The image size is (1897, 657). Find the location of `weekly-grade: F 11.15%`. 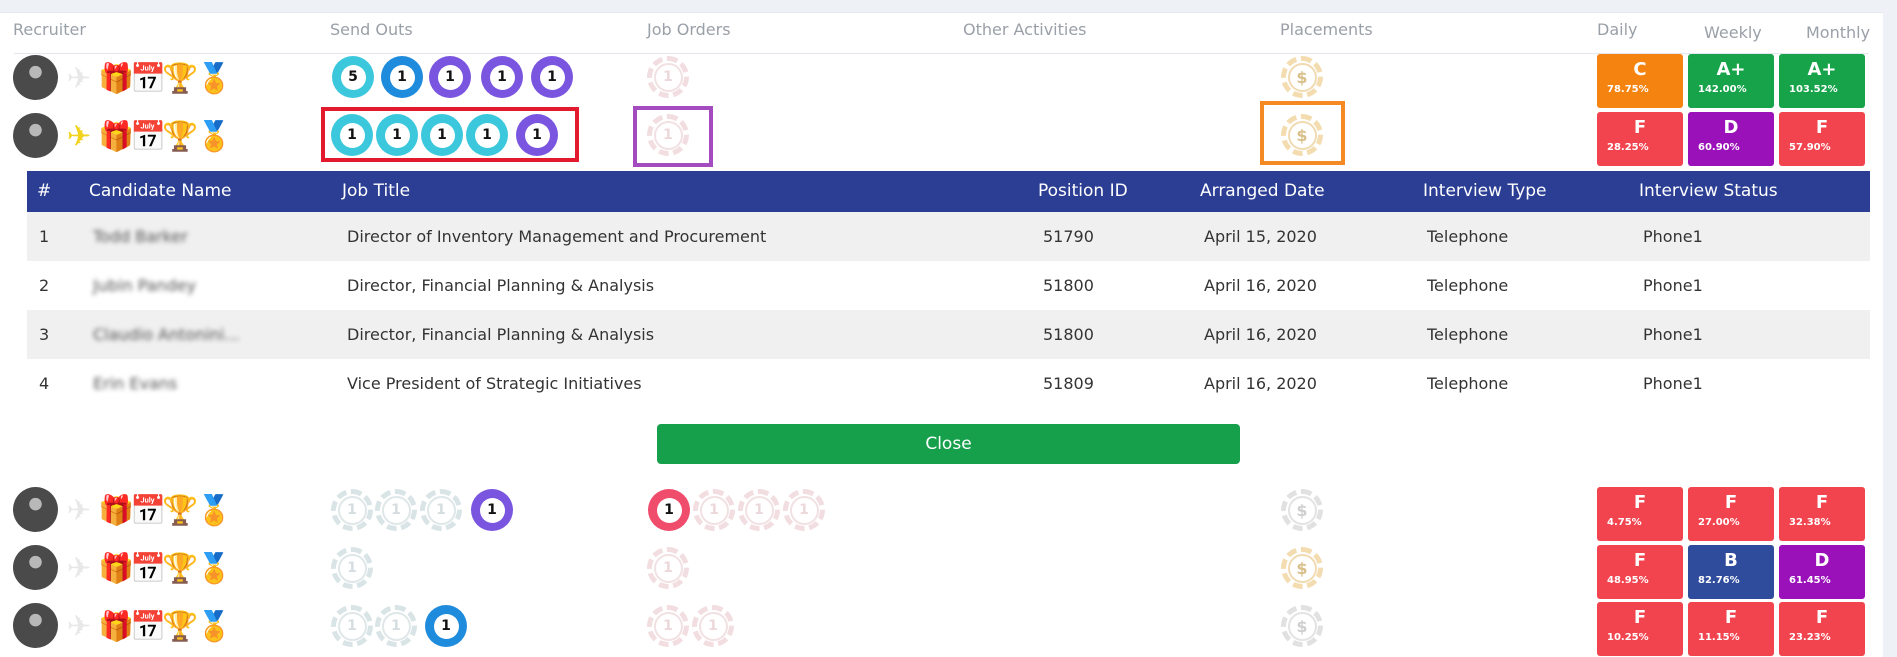

weekly-grade: F 11.15% is located at coordinates (1731, 629).